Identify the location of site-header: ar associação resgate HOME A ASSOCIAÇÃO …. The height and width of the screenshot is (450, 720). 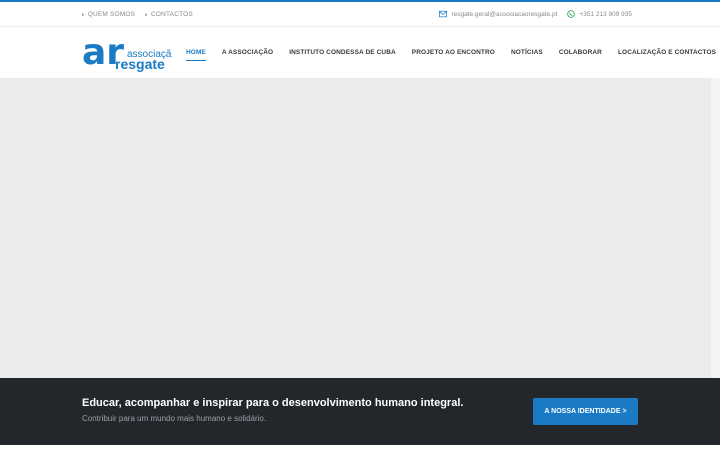
(360, 52).